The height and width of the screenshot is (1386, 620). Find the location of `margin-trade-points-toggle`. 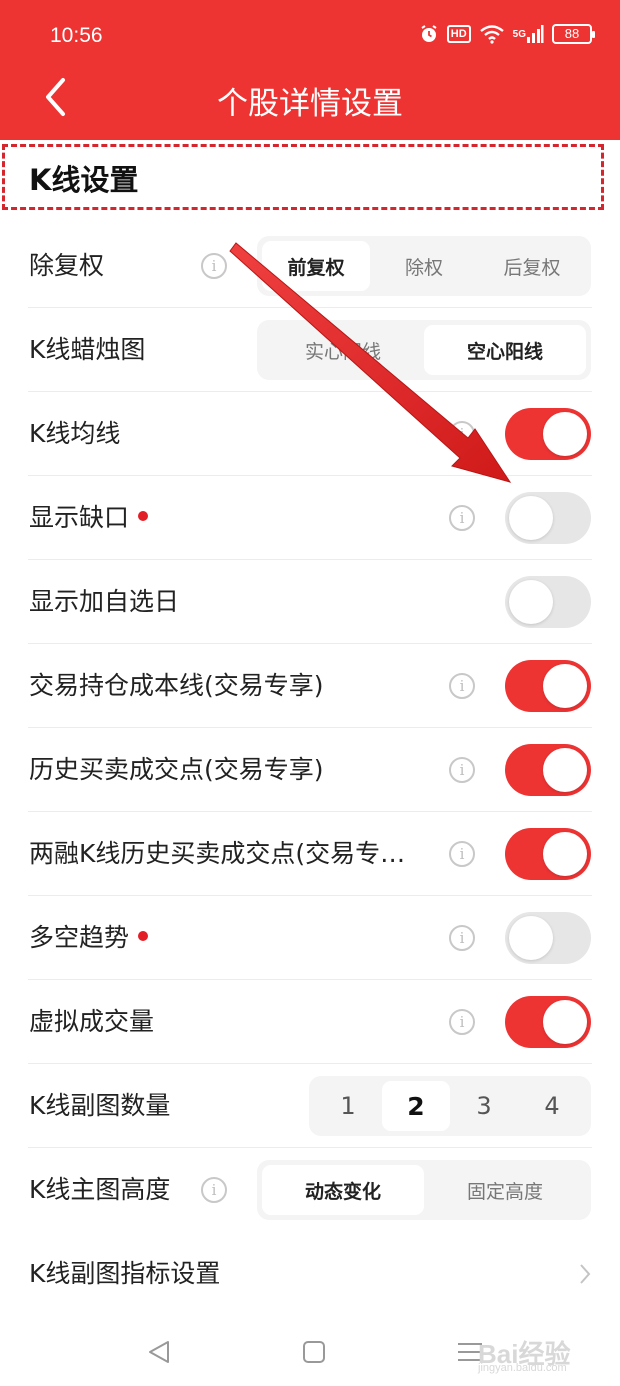

margin-trade-points-toggle is located at coordinates (548, 854).